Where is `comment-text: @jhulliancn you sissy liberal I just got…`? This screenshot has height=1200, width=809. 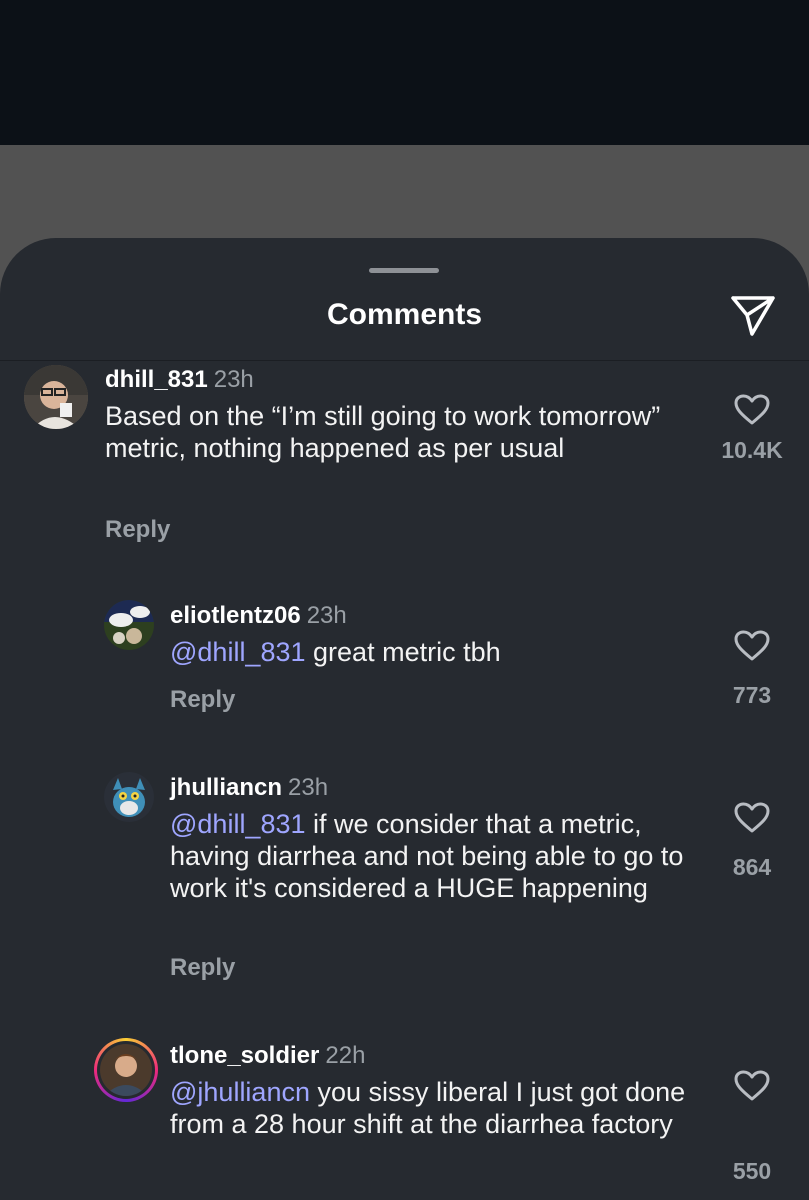 comment-text: @jhulliancn you sissy liberal I just got… is located at coordinates (440, 1108).